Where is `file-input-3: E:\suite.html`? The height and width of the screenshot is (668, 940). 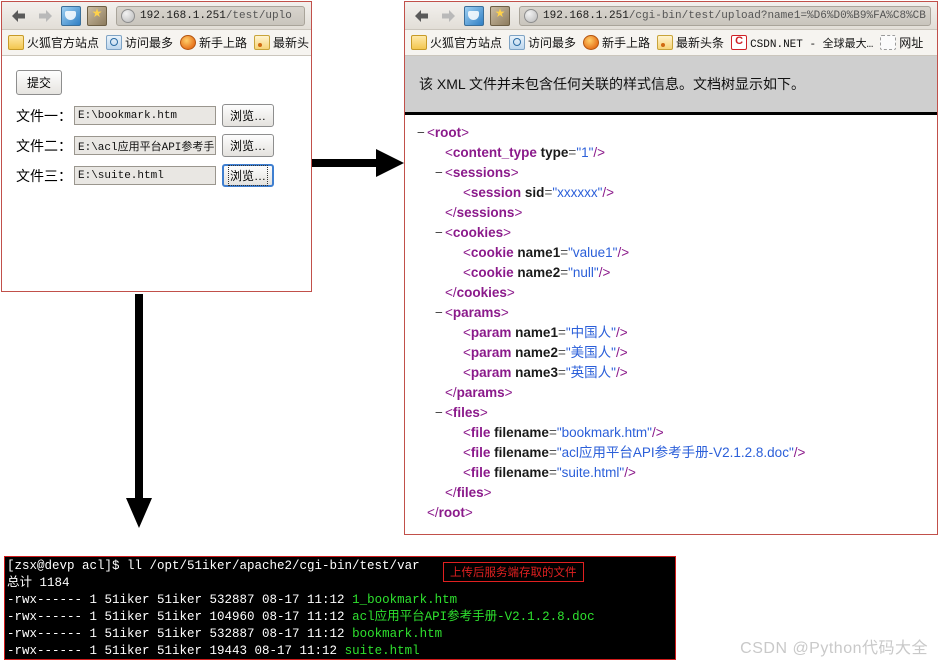 file-input-3: E:\suite.html is located at coordinates (145, 175).